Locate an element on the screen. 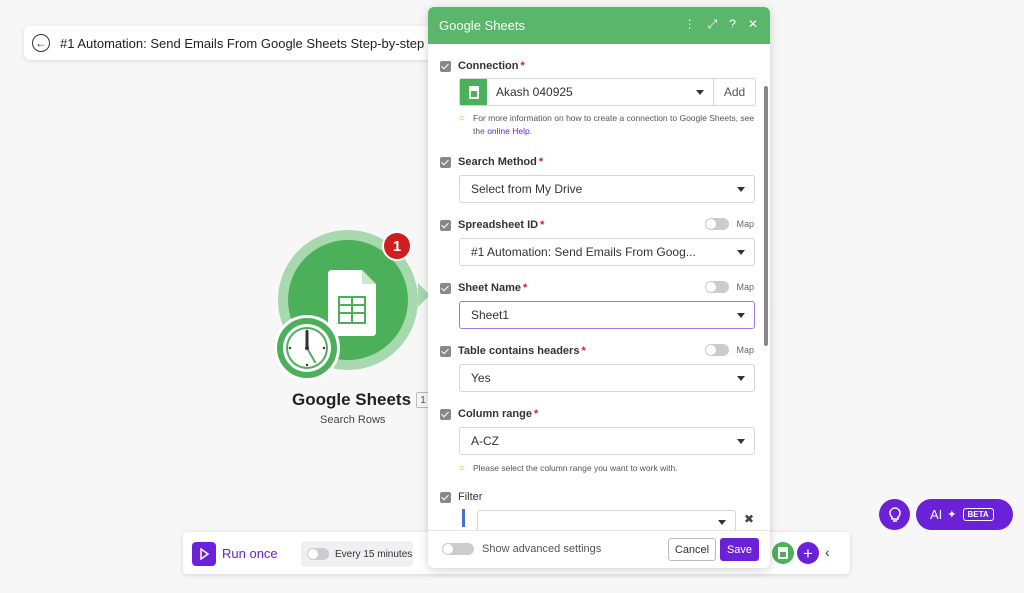 This screenshot has width=1024, height=593. beta-badge: BETA is located at coordinates (978, 514).